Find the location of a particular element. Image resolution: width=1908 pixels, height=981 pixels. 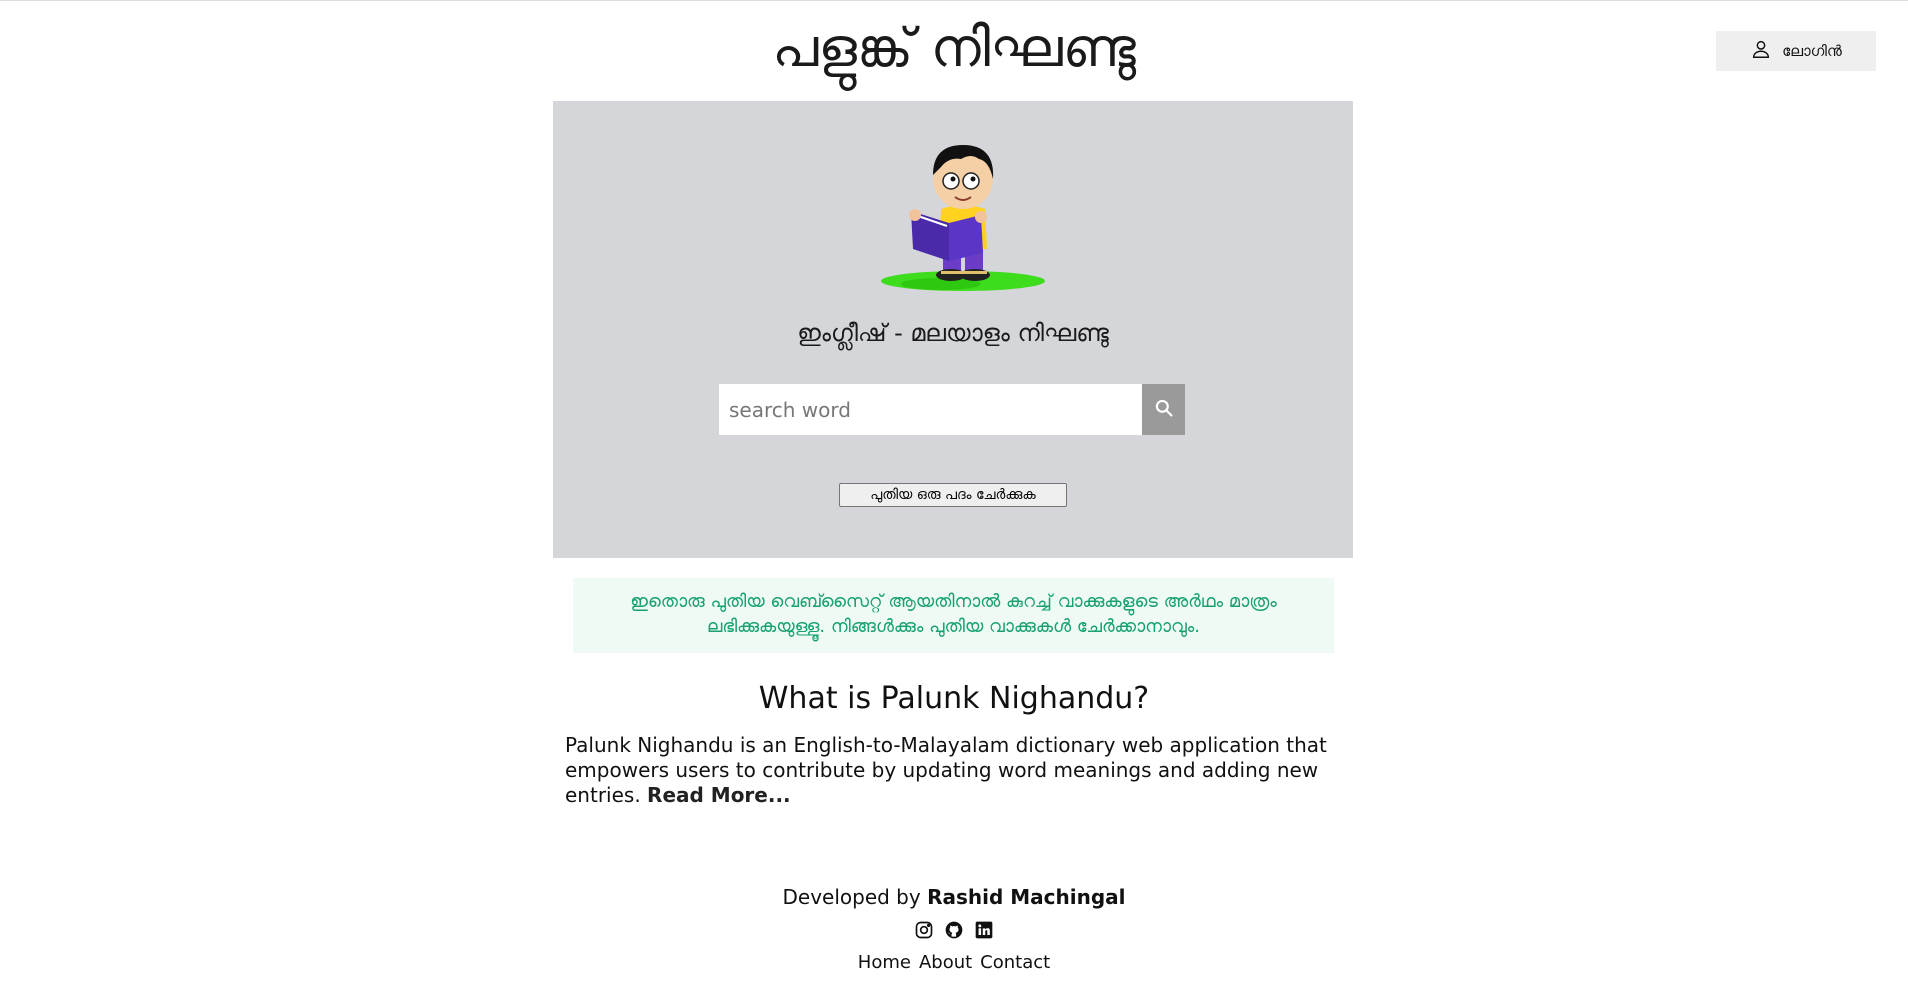

site-title: പളുങ്ക് നിഘണ്ടു is located at coordinates (954, 47).